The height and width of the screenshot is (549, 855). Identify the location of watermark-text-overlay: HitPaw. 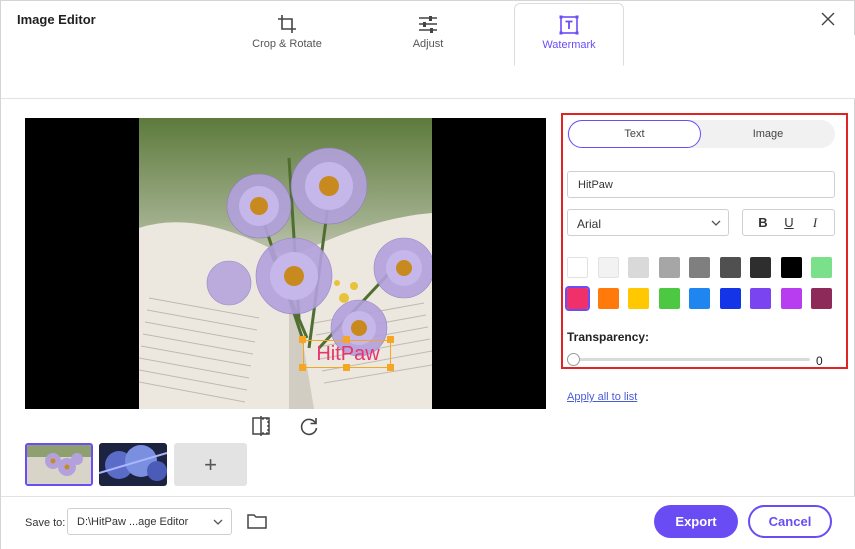
(348, 354).